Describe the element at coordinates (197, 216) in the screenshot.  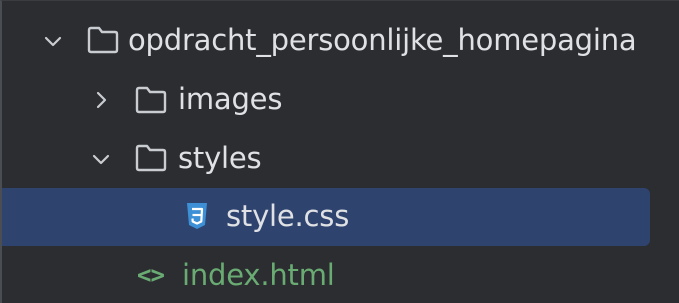
I see `css-file-icon` at that location.